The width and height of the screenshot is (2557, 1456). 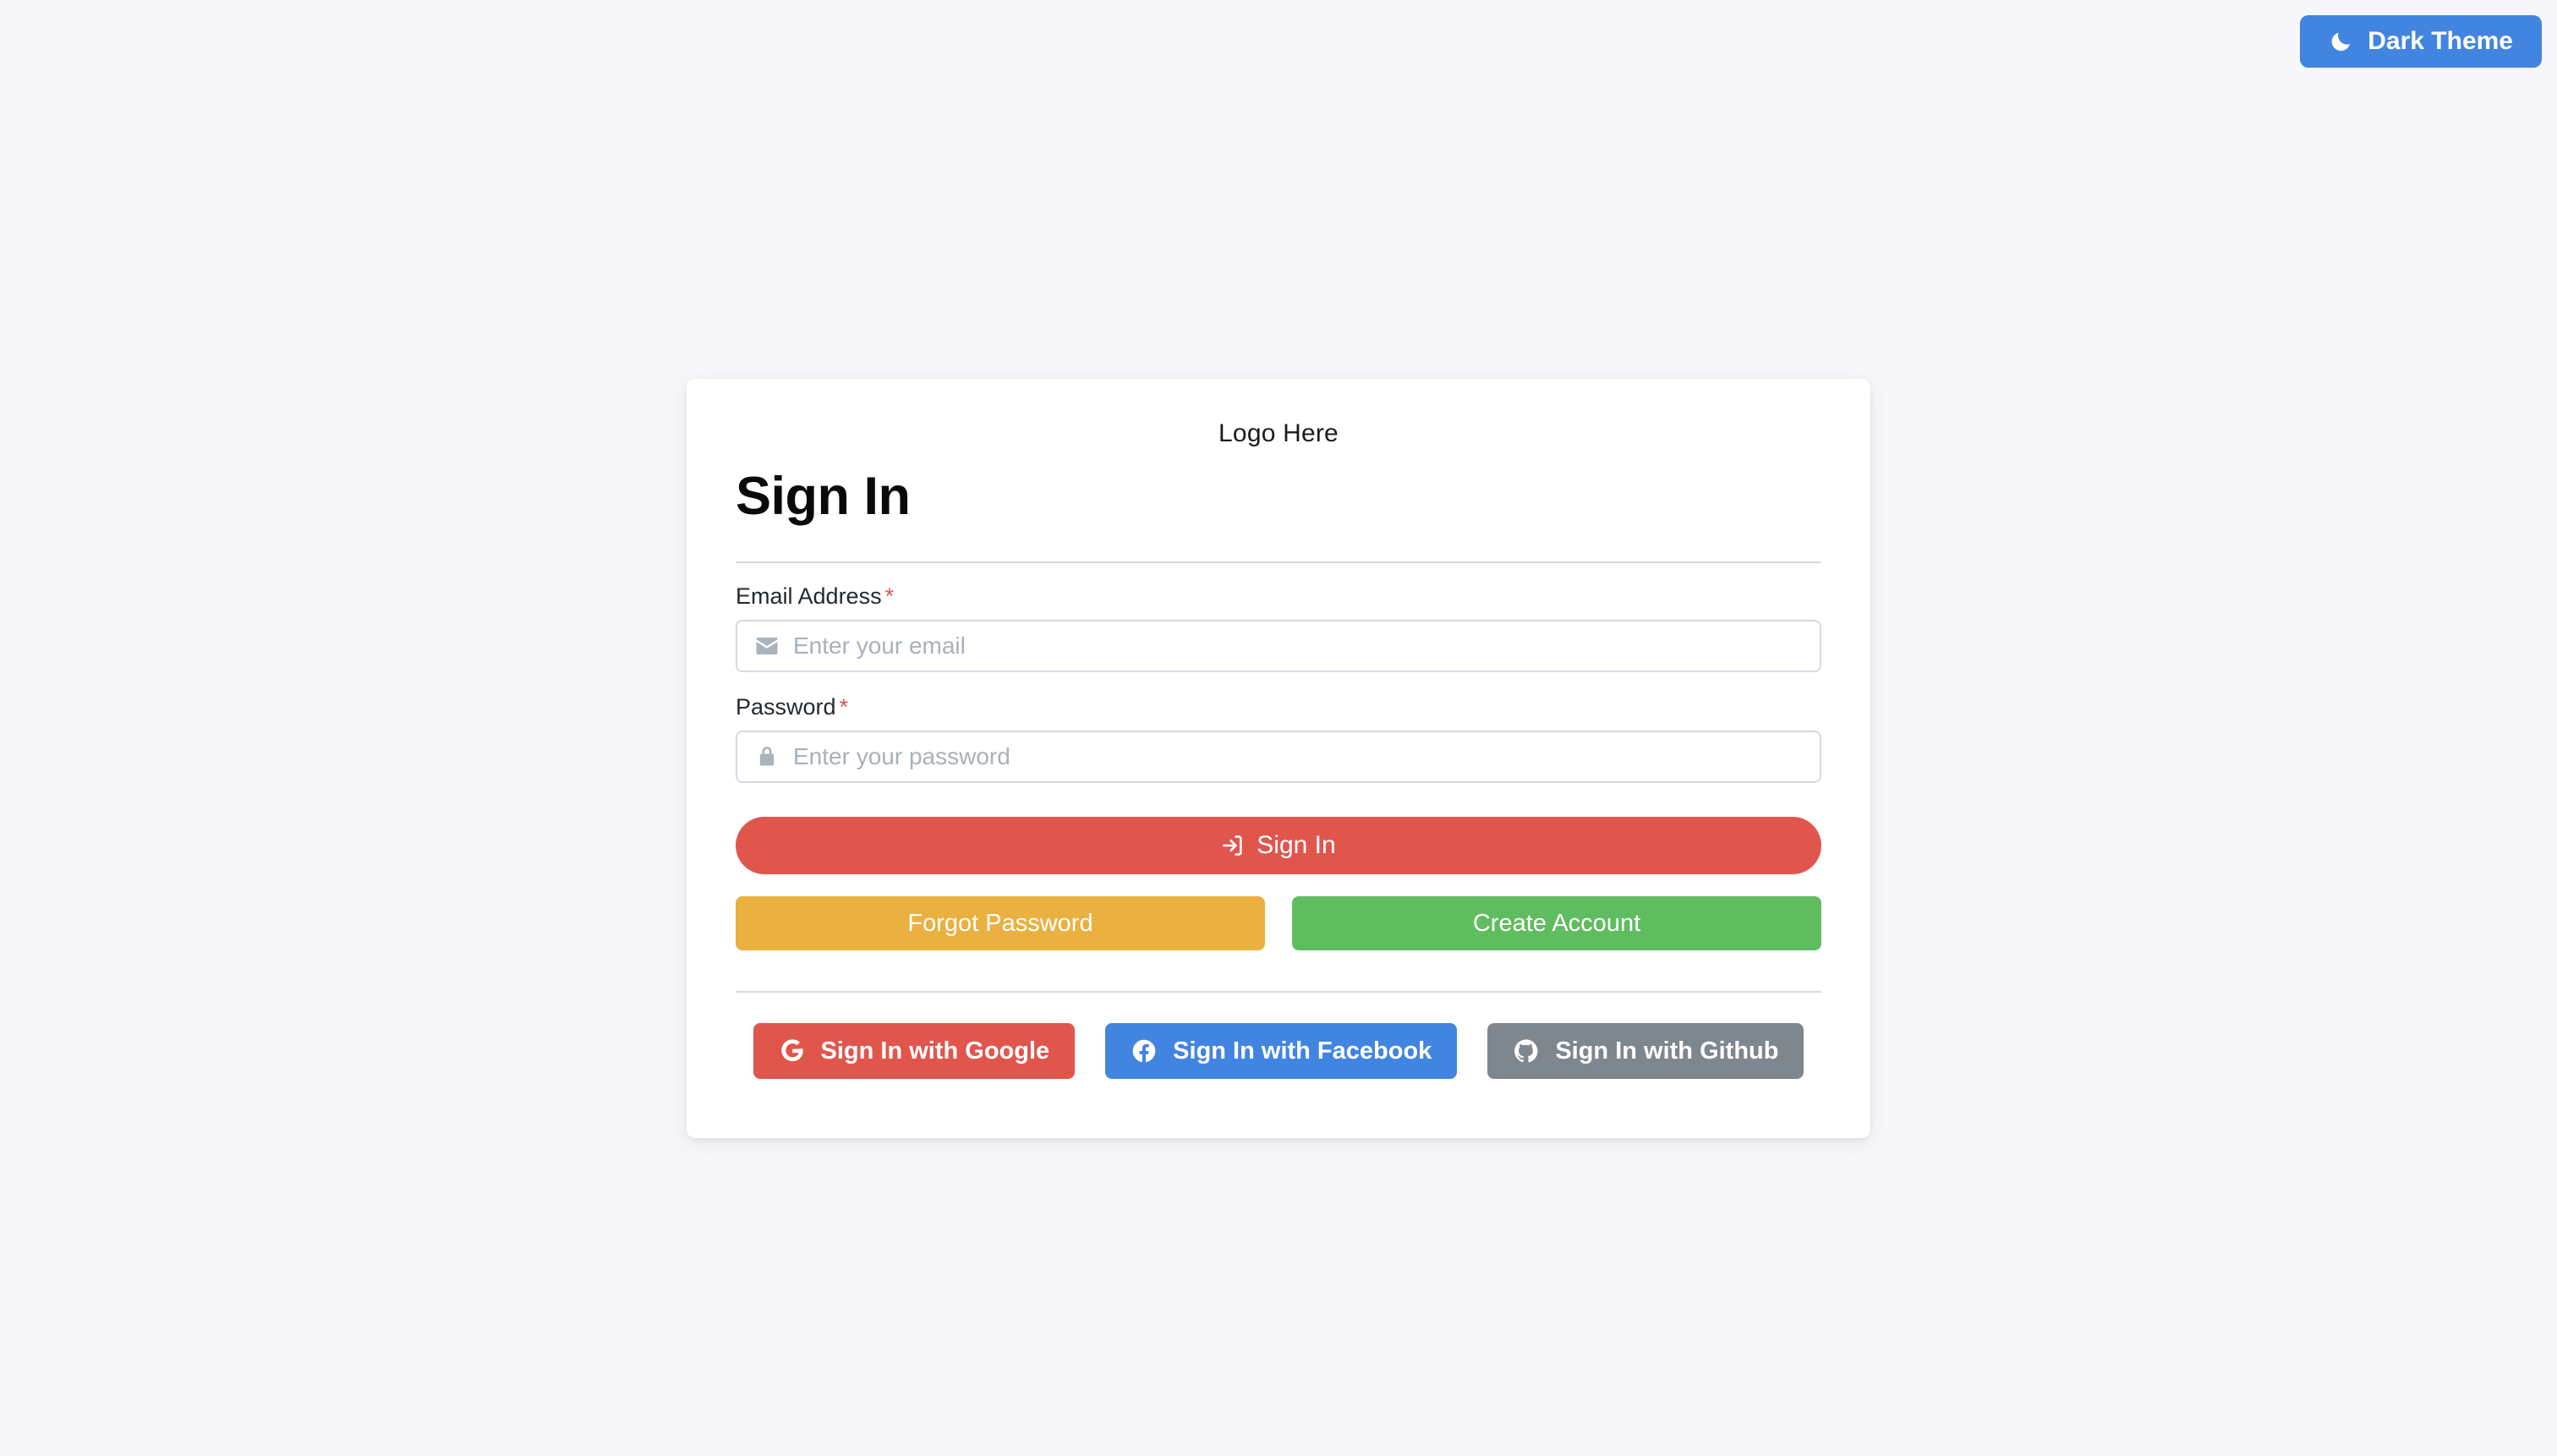 I want to click on sign-in-submit-button: Sign In, so click(x=1278, y=846).